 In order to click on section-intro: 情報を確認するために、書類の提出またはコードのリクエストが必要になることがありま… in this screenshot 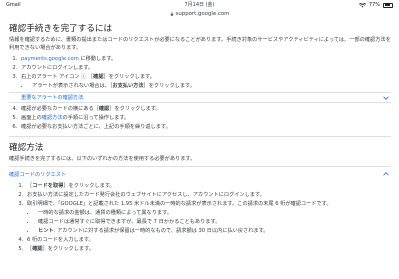, I will do `click(200, 44)`.